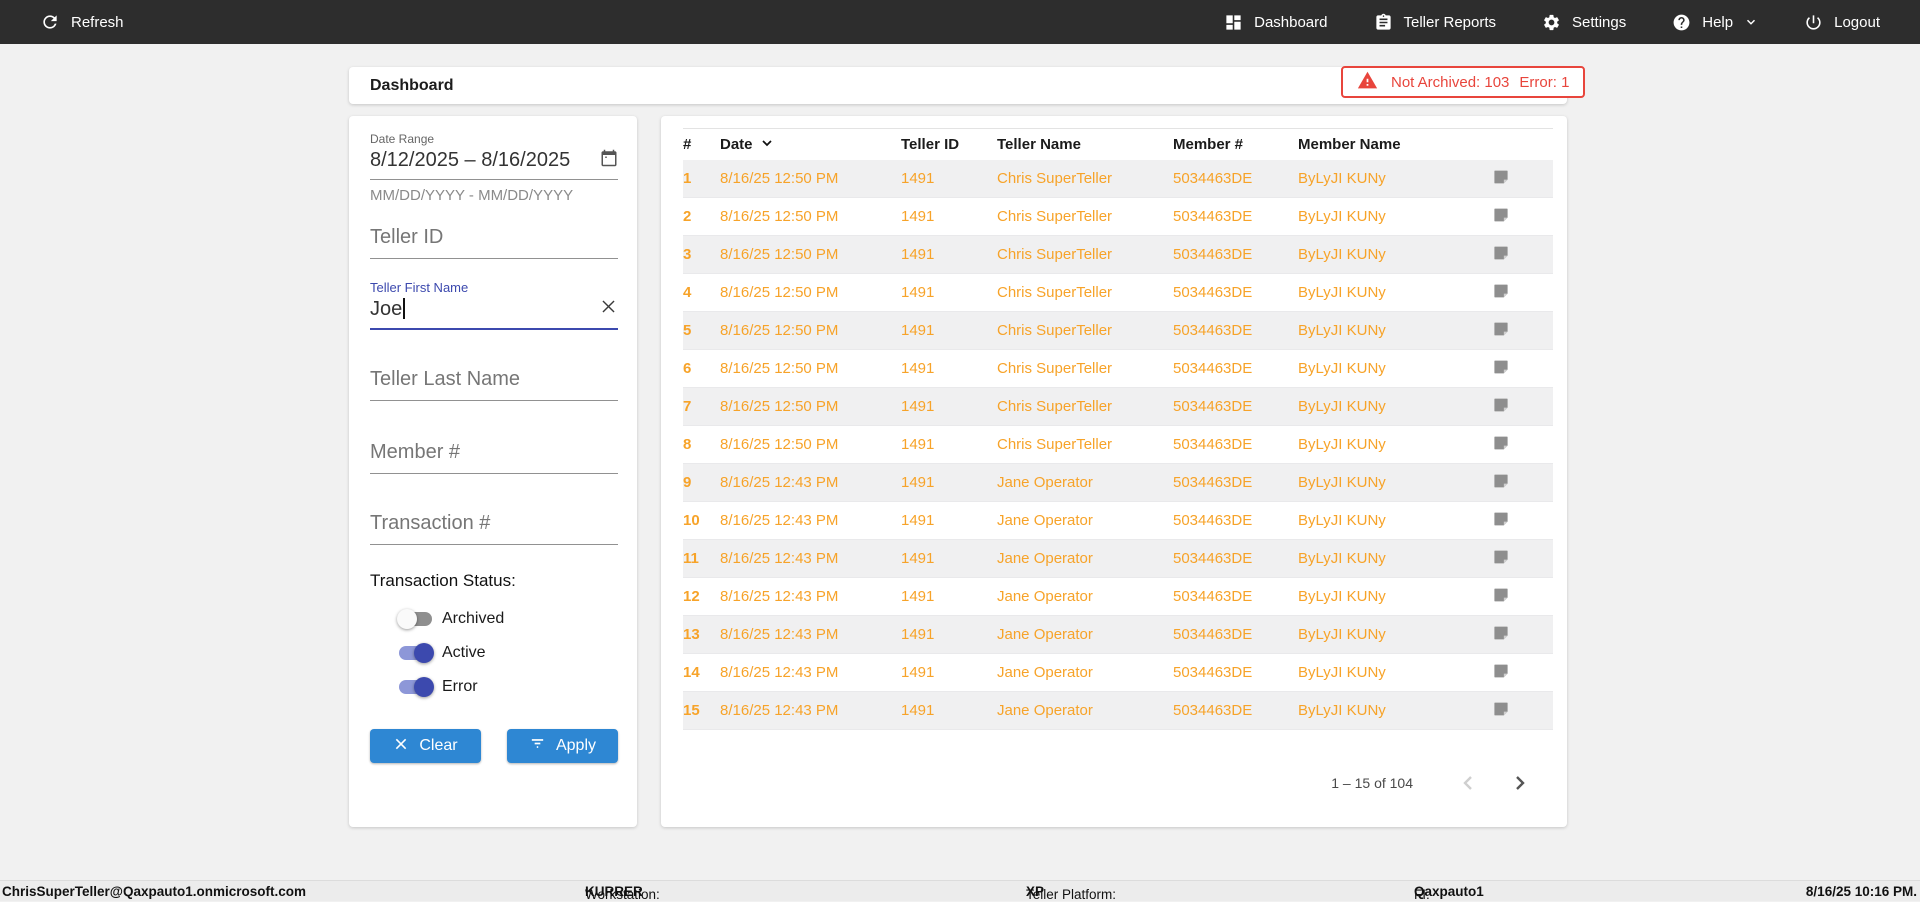 This screenshot has height=902, width=1920. Describe the element at coordinates (687, 254) in the screenshot. I see `row-number-cell: 3` at that location.